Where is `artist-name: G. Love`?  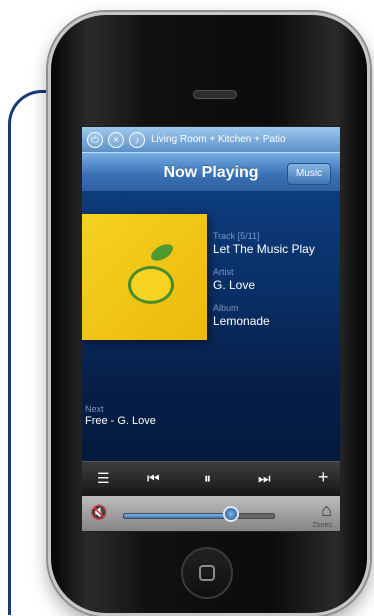
artist-name: G. Love is located at coordinates (234, 285).